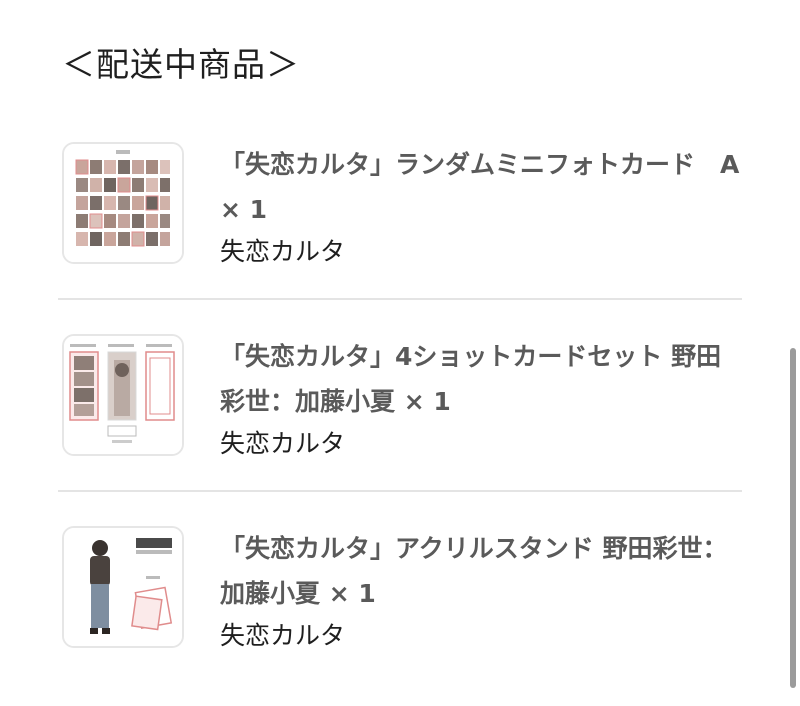 The height and width of the screenshot is (706, 800). I want to click on scrollbar-thumb, so click(793, 518).